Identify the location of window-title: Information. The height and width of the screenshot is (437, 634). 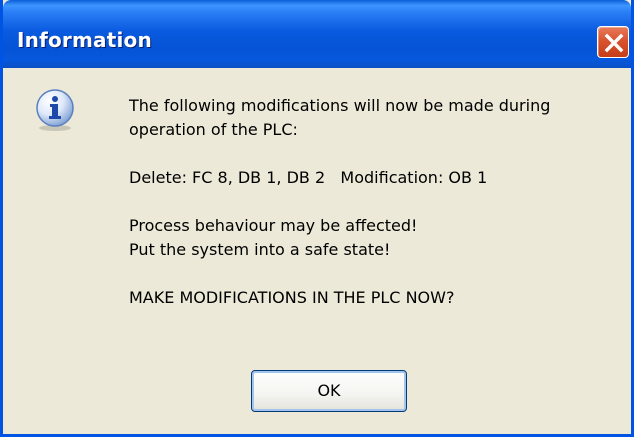
(84, 40).